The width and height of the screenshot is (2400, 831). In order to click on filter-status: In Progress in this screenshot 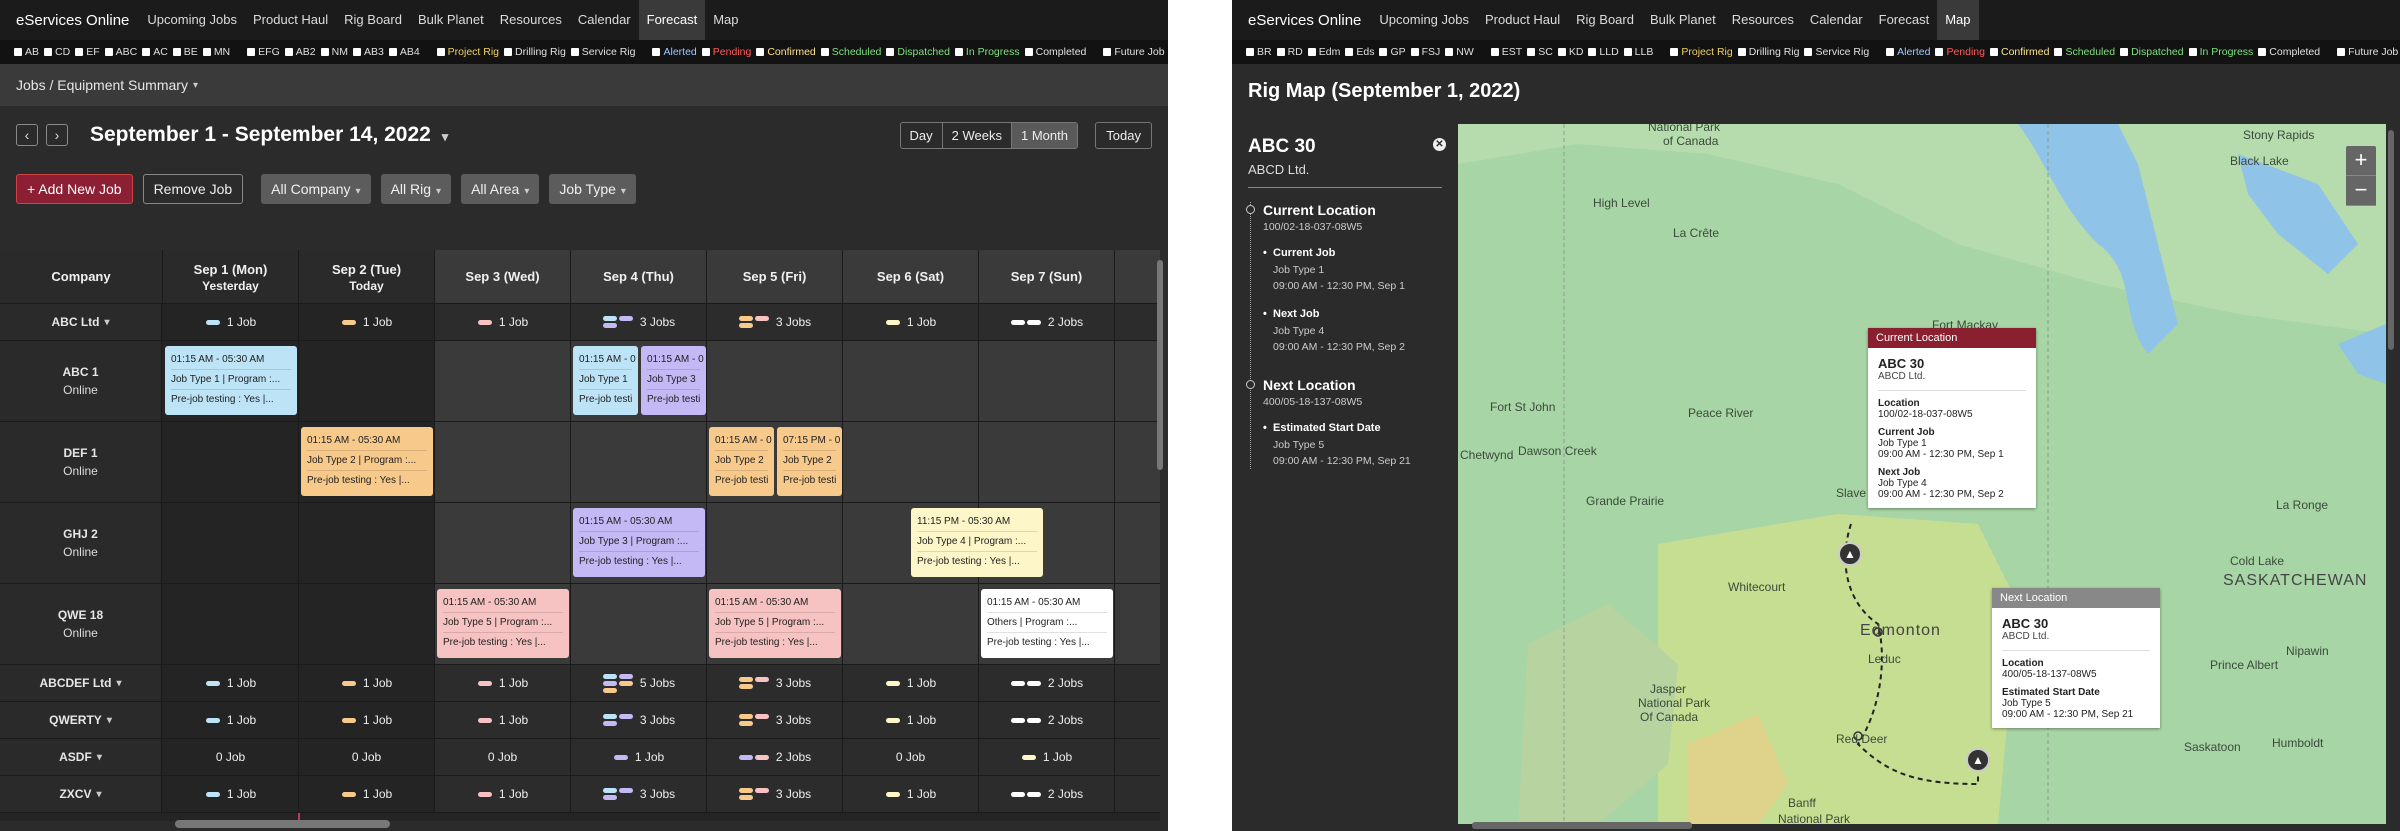, I will do `click(2220, 52)`.